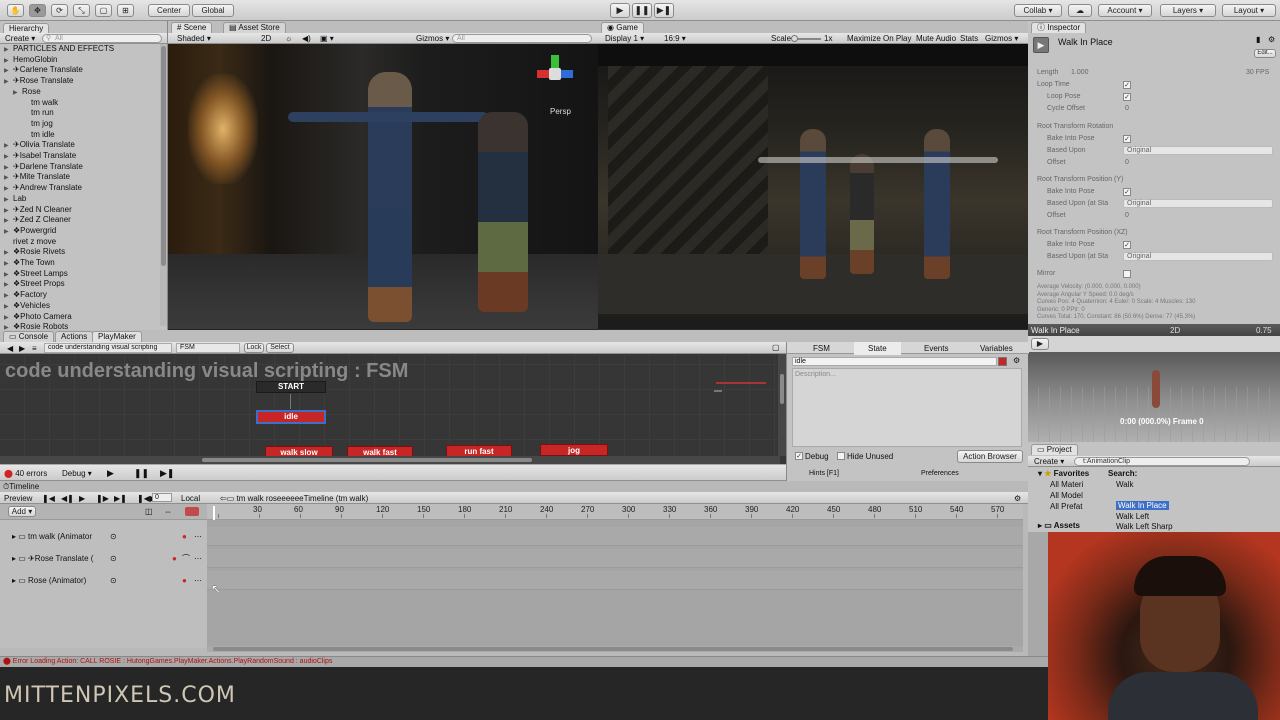 The width and height of the screenshot is (1280, 720). I want to click on graph-options-icon: ▢, so click(776, 347).